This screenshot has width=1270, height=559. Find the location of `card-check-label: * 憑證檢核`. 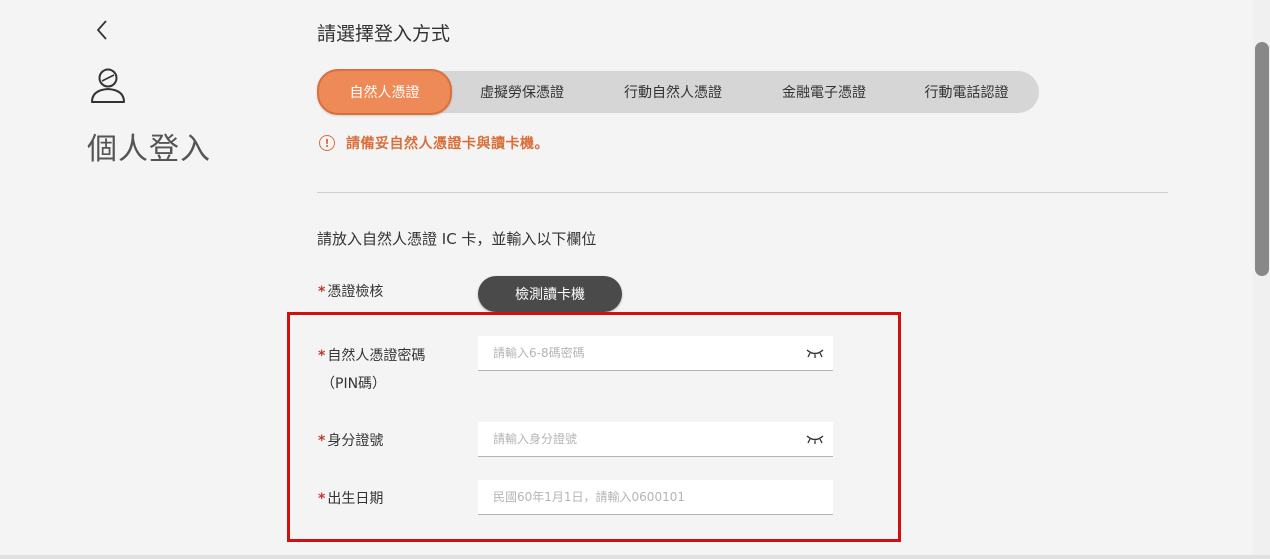

card-check-label: * 憑證檢核 is located at coordinates (351, 292).